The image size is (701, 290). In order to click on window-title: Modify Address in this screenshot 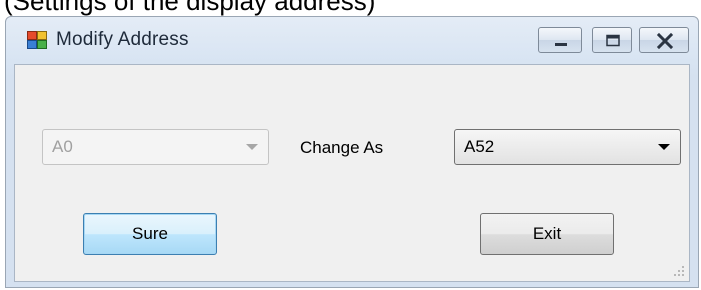, I will do `click(122, 39)`.